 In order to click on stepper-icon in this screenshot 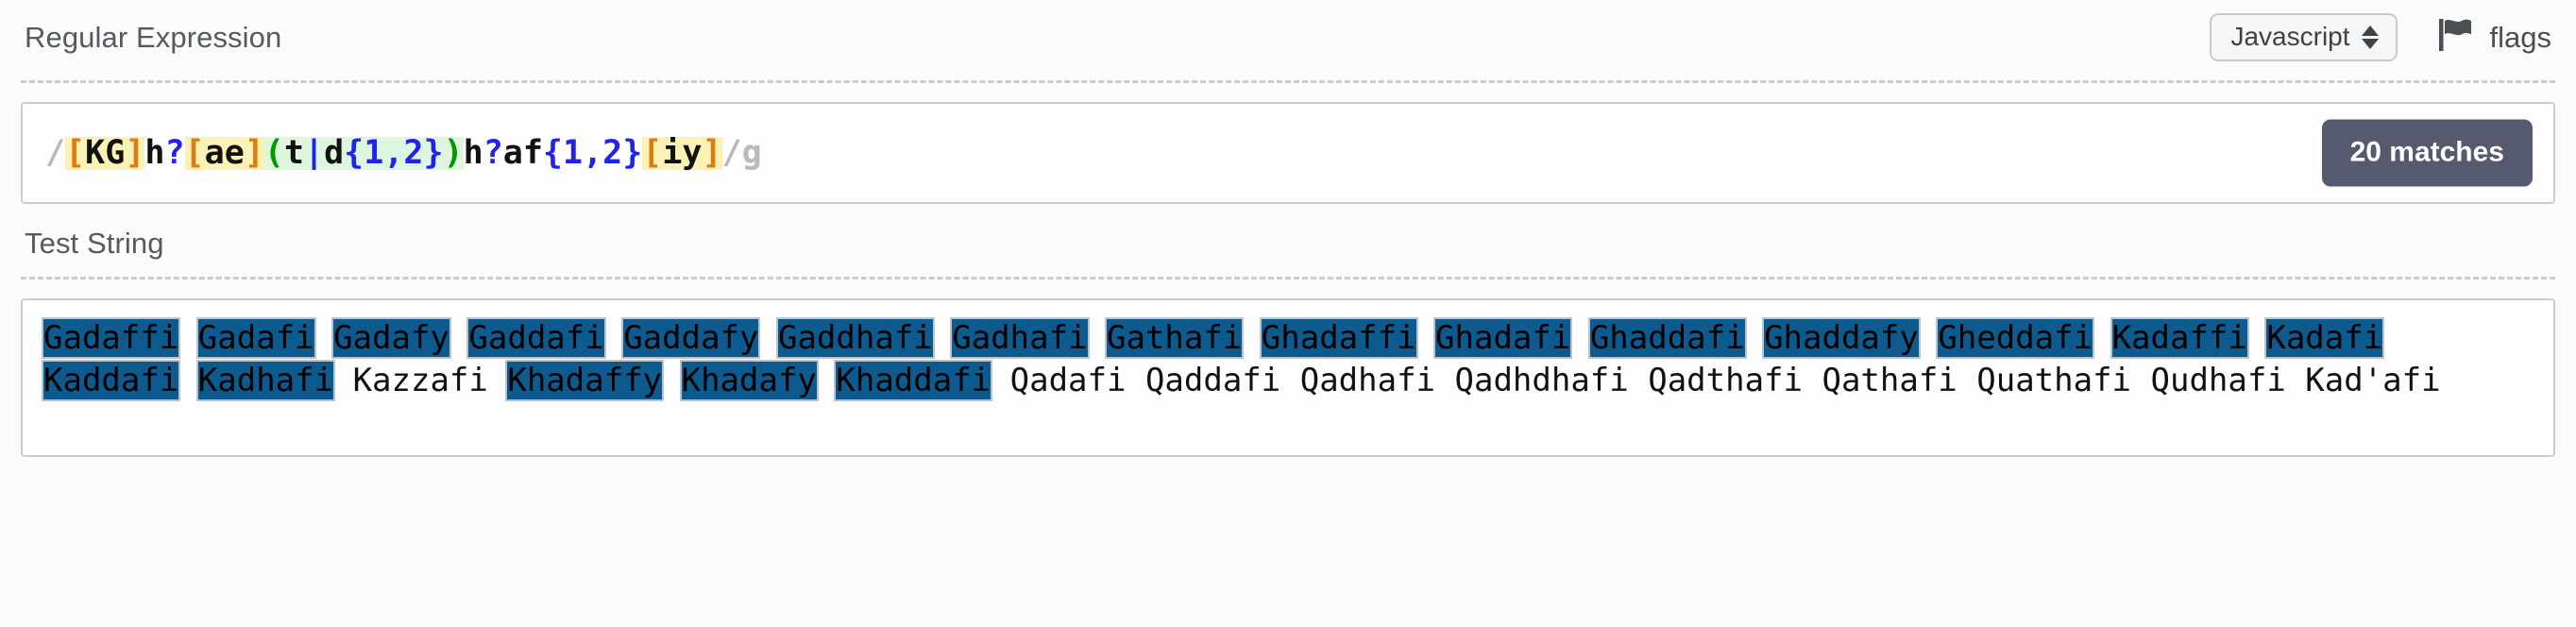, I will do `click(2370, 37)`.